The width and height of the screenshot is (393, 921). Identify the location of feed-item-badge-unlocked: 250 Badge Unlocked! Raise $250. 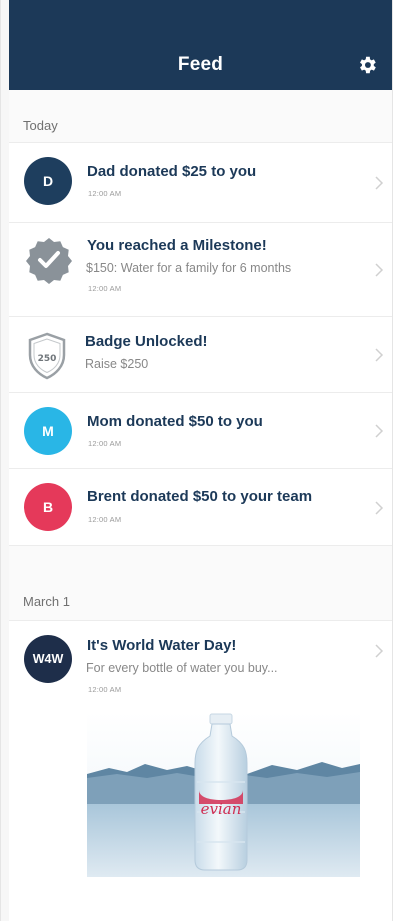
(200, 354).